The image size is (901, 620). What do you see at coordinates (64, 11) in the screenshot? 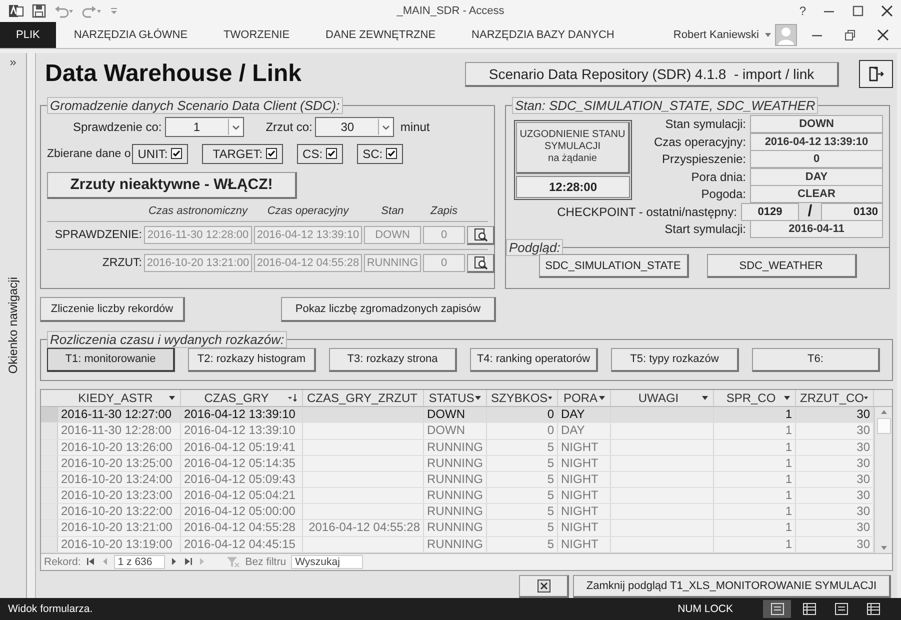
I see `undo-icon` at bounding box center [64, 11].